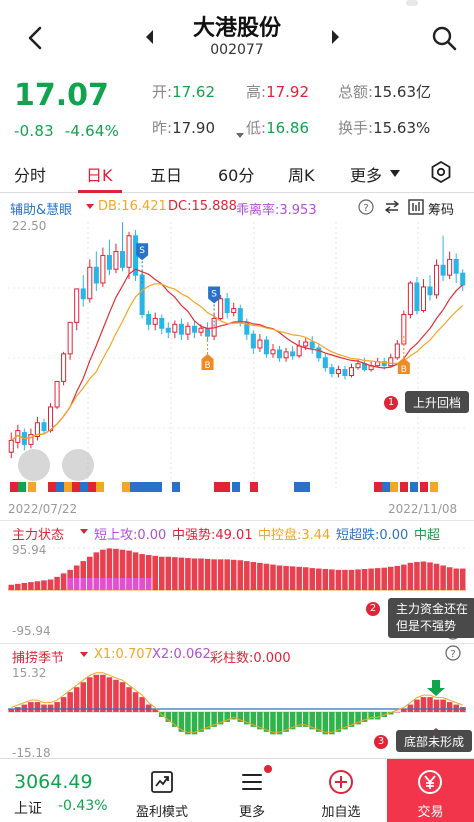  What do you see at coordinates (99, 174) in the screenshot?
I see `tab-daily-k: 日K` at bounding box center [99, 174].